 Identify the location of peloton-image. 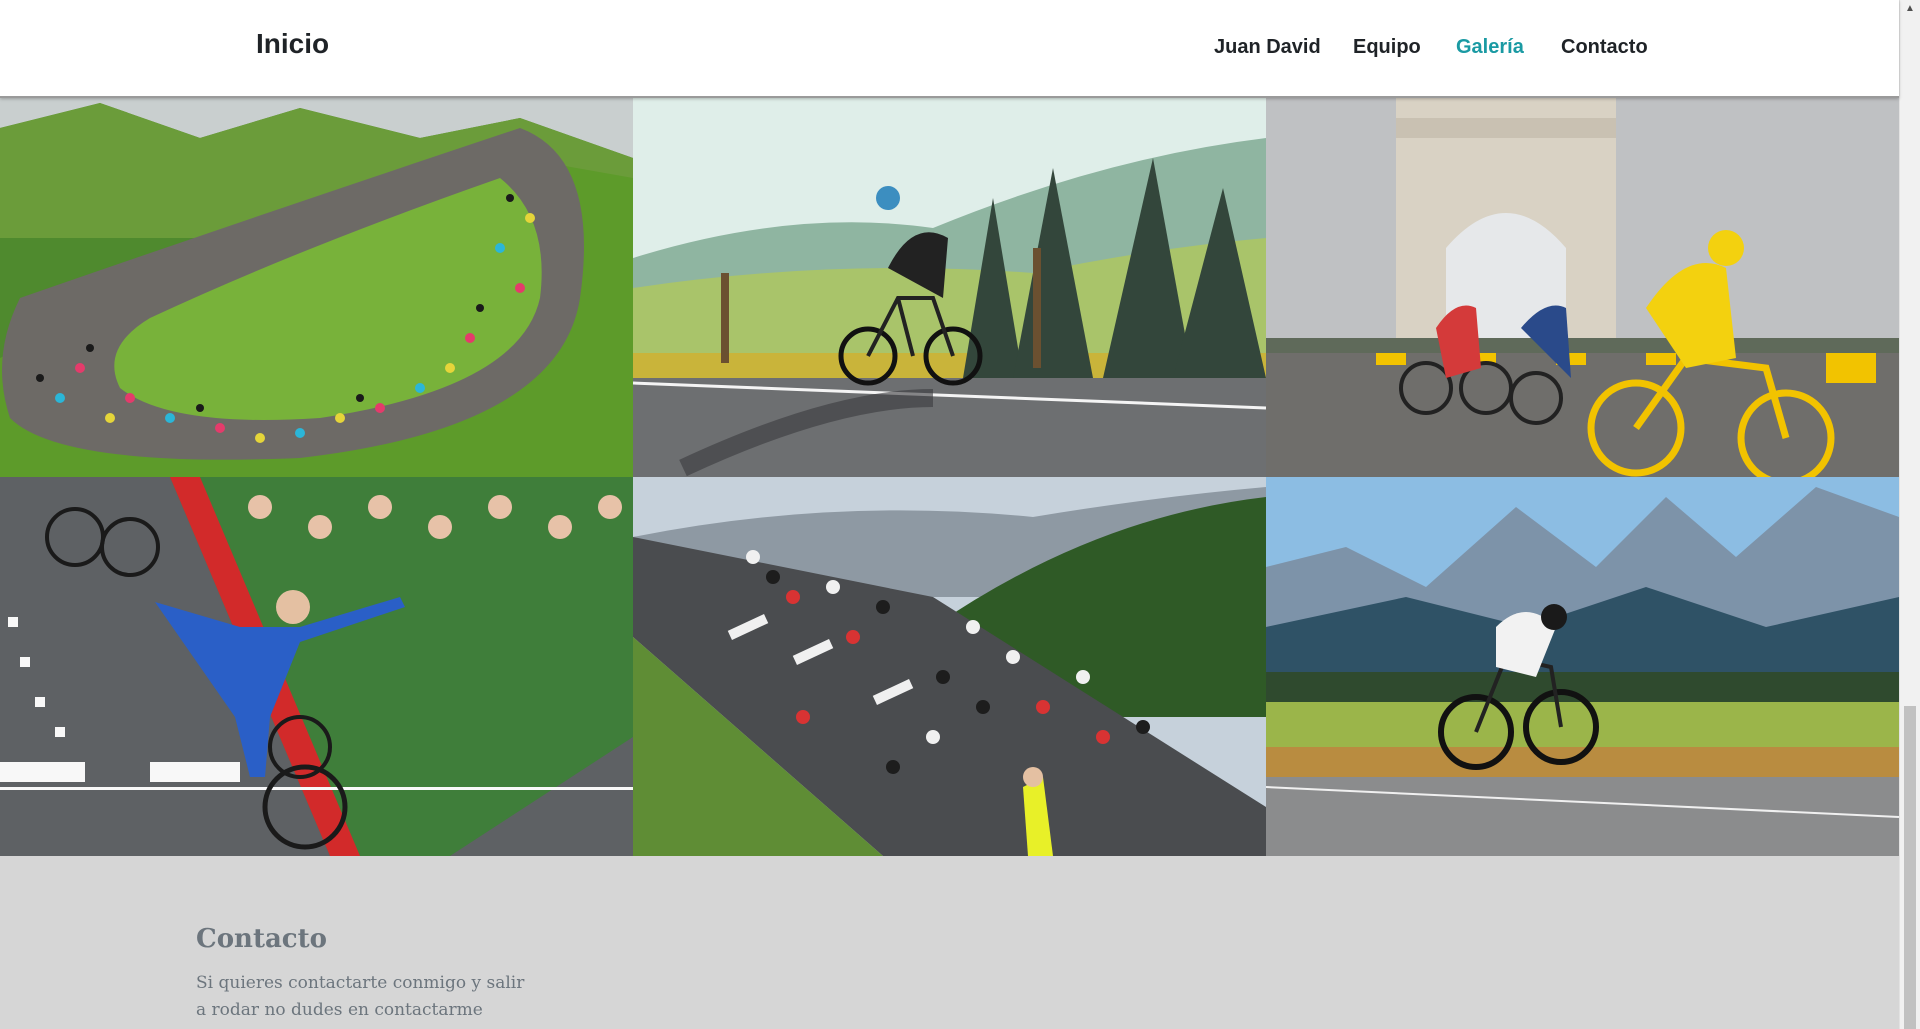
(316, 287).